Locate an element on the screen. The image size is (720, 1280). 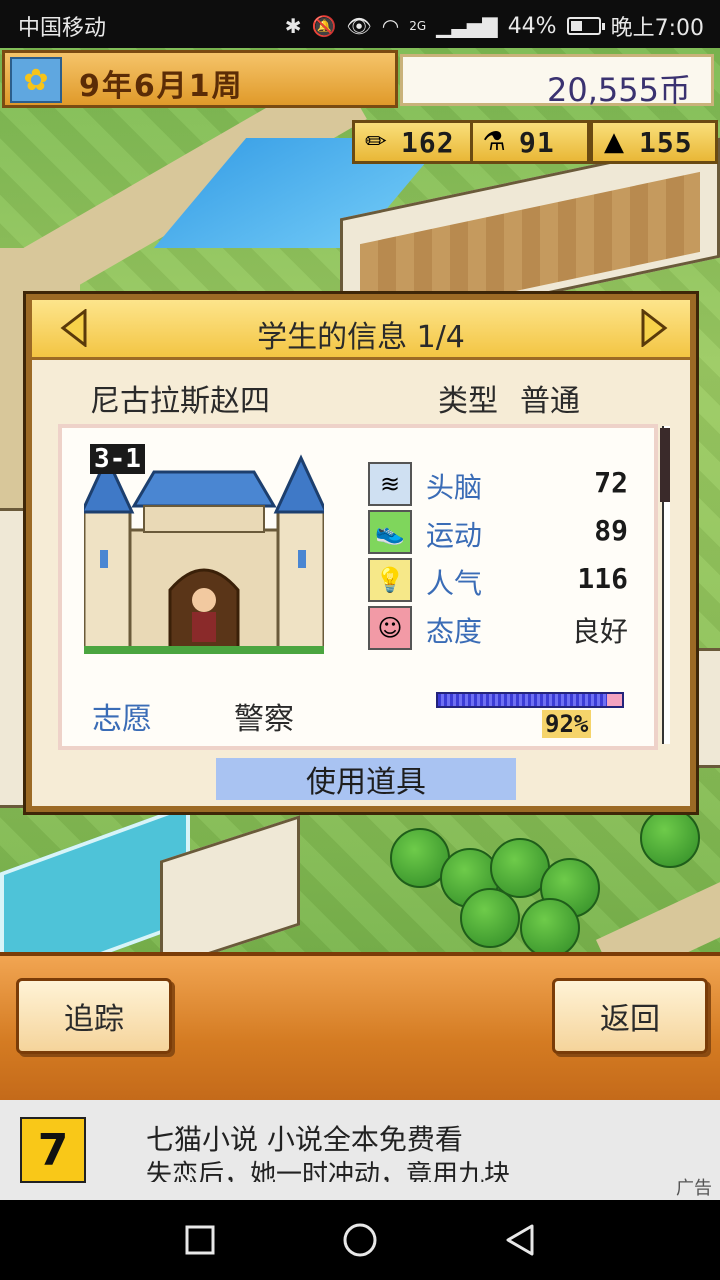
stat-research: ⚗ 91 is located at coordinates (530, 142).